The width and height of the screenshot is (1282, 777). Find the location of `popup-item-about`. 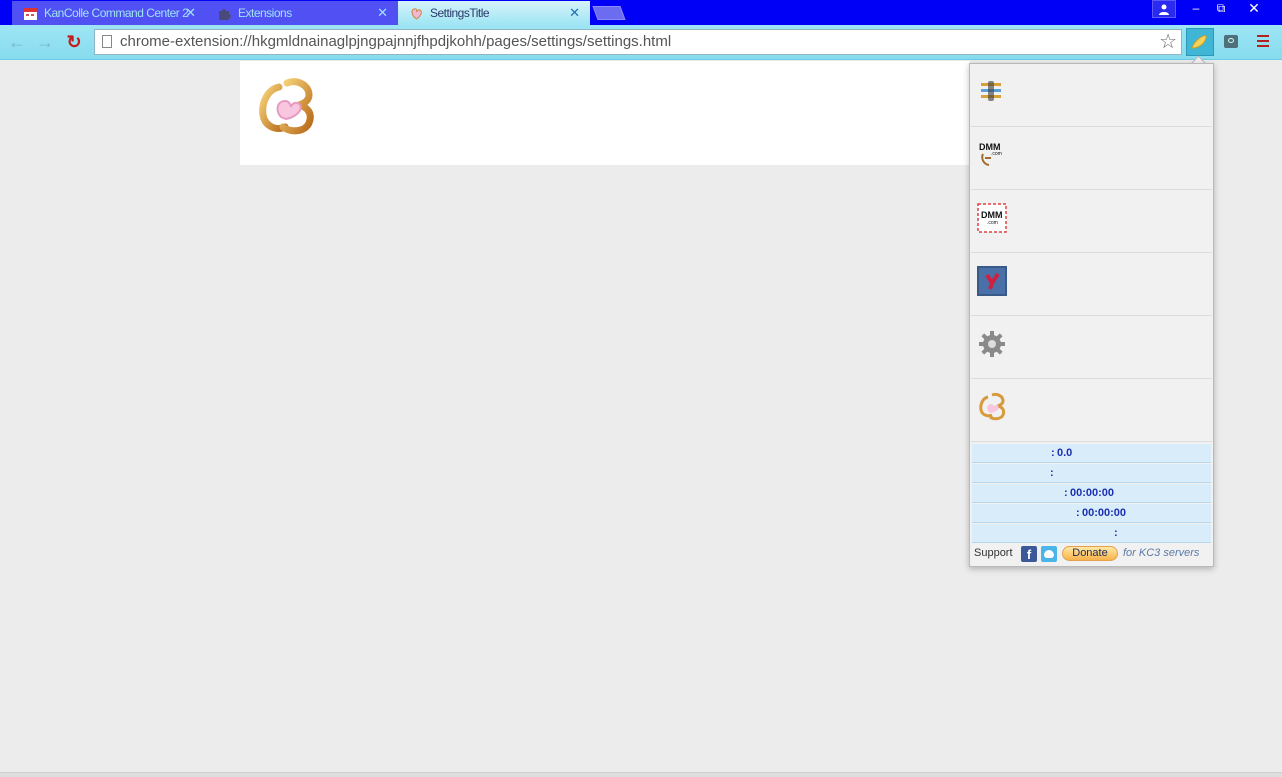

popup-item-about is located at coordinates (1091, 411).